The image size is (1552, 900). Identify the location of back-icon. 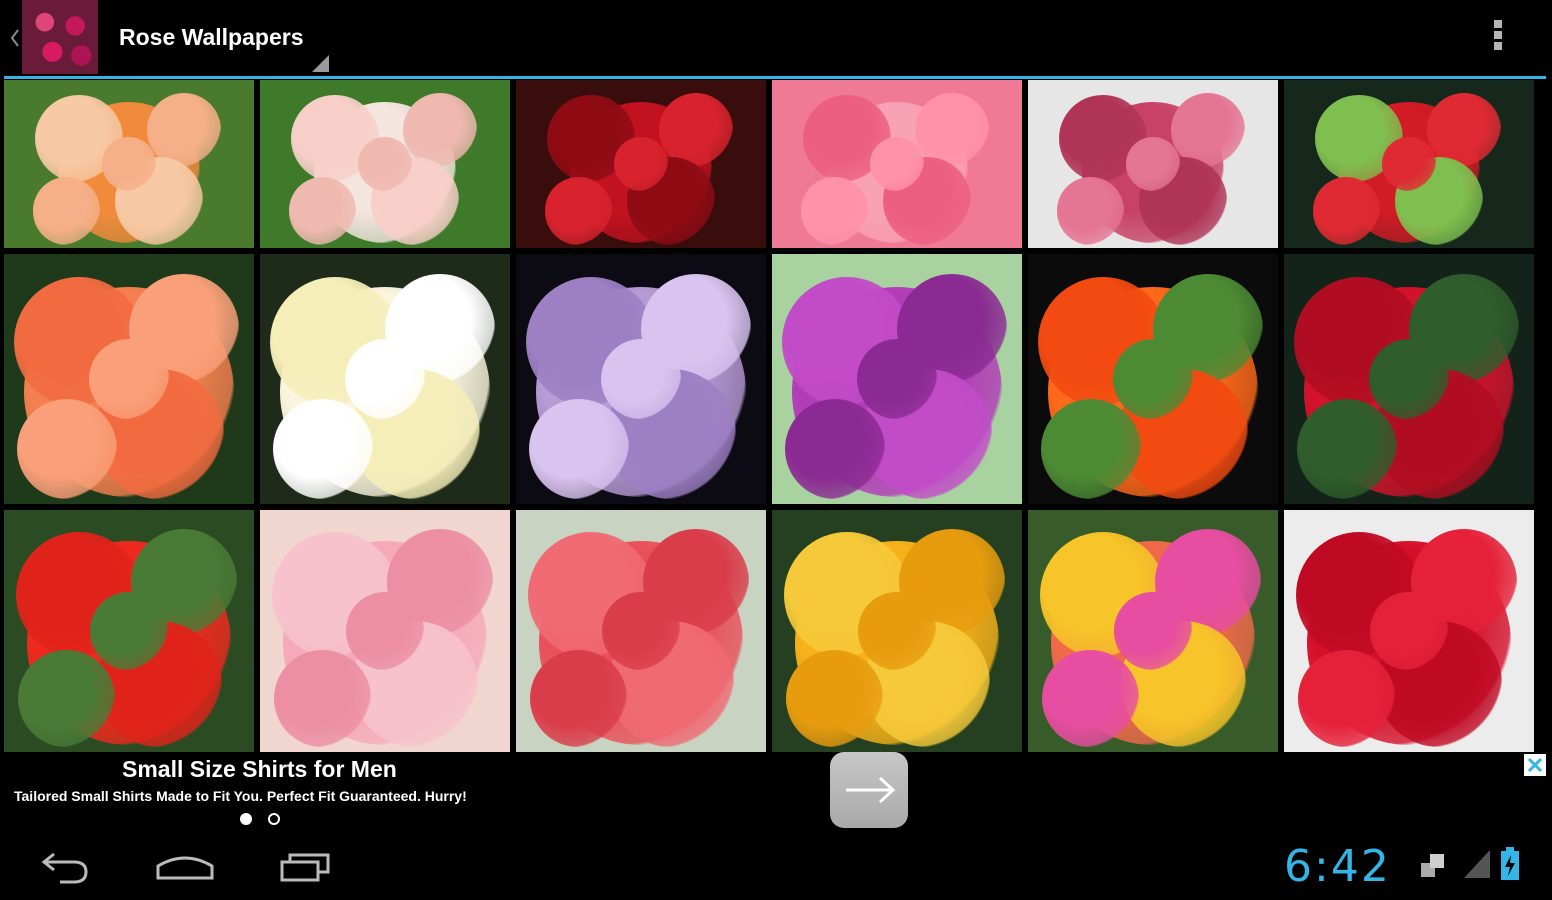
(64, 868).